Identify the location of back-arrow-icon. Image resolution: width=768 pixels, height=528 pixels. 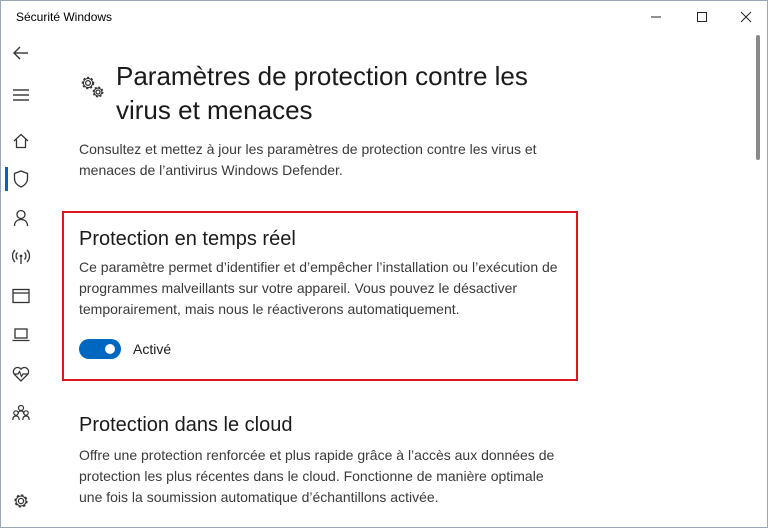
(20, 53).